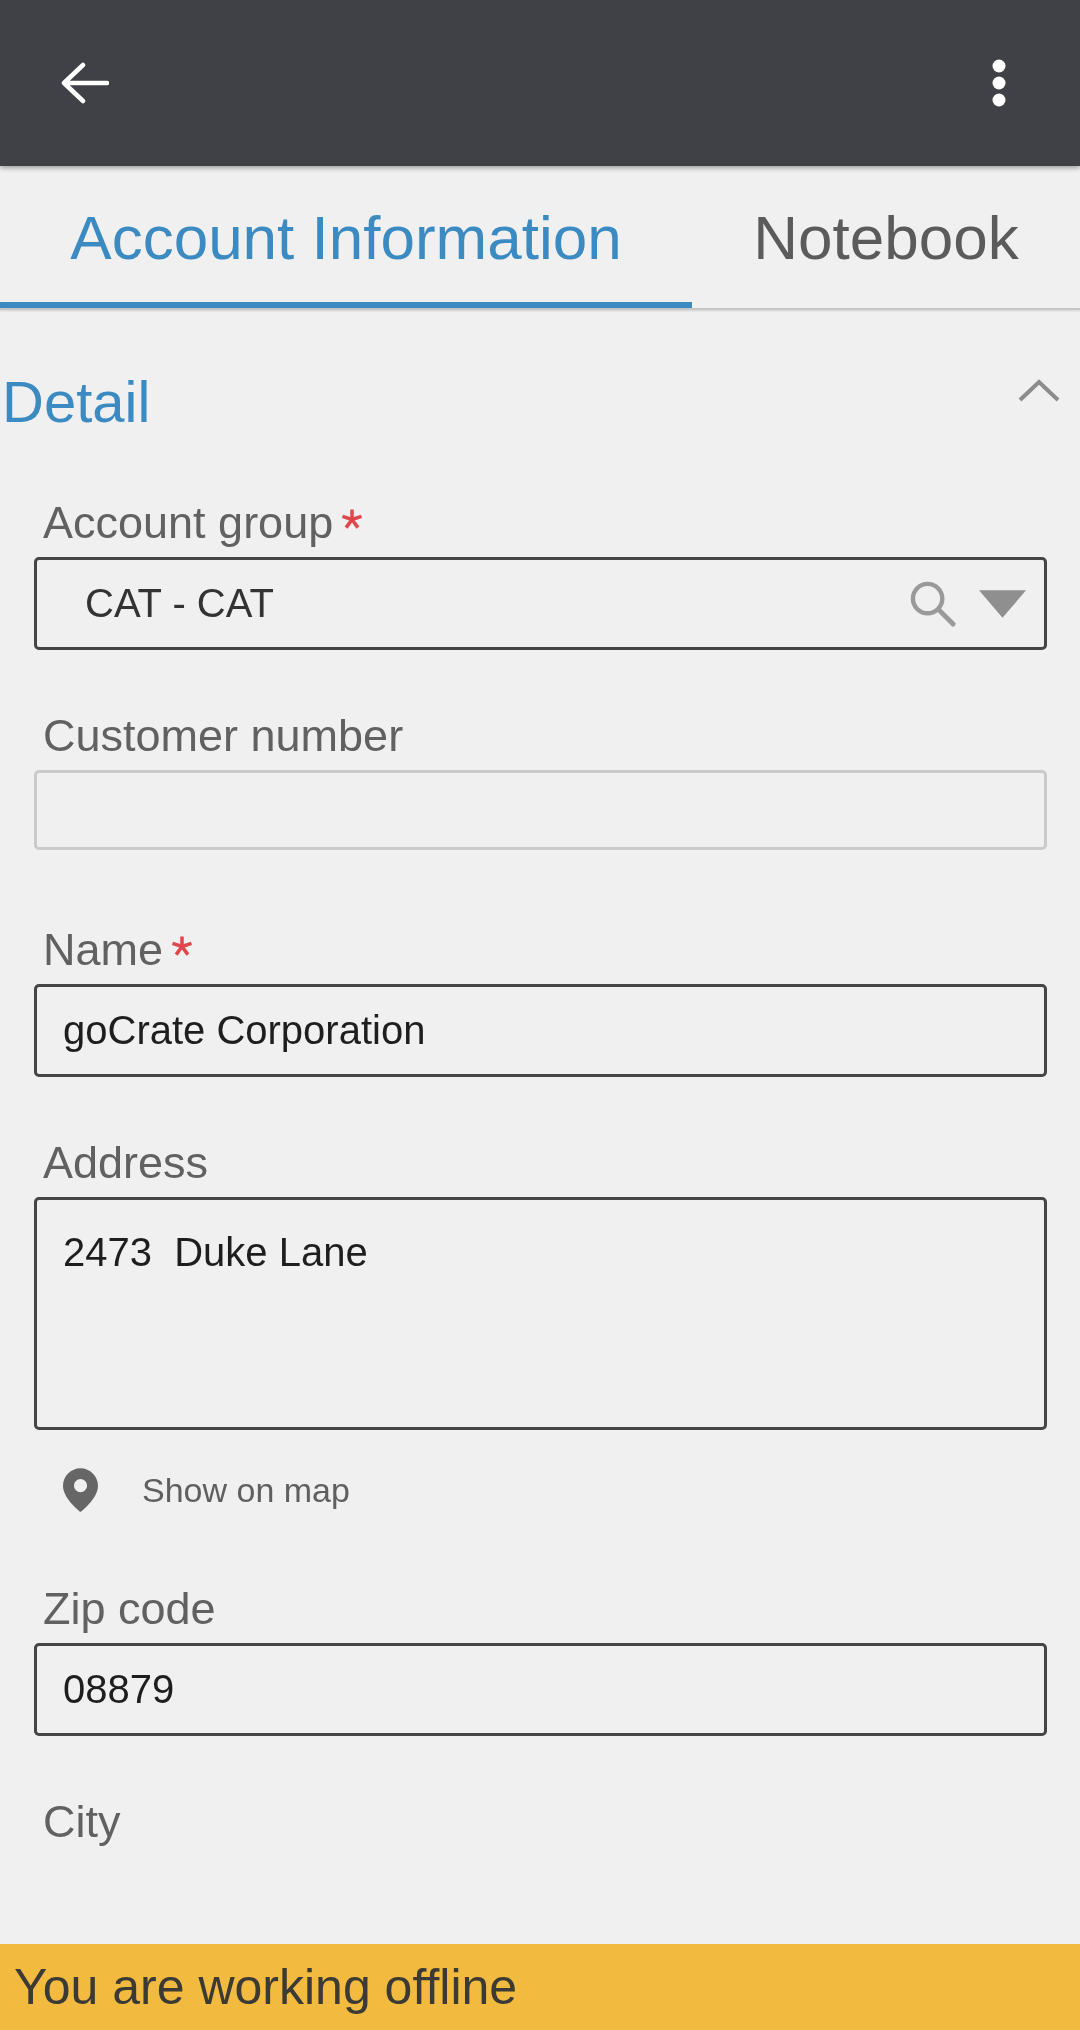 Image resolution: width=1080 pixels, height=2030 pixels. I want to click on map-pin-icon, so click(80, 1490).